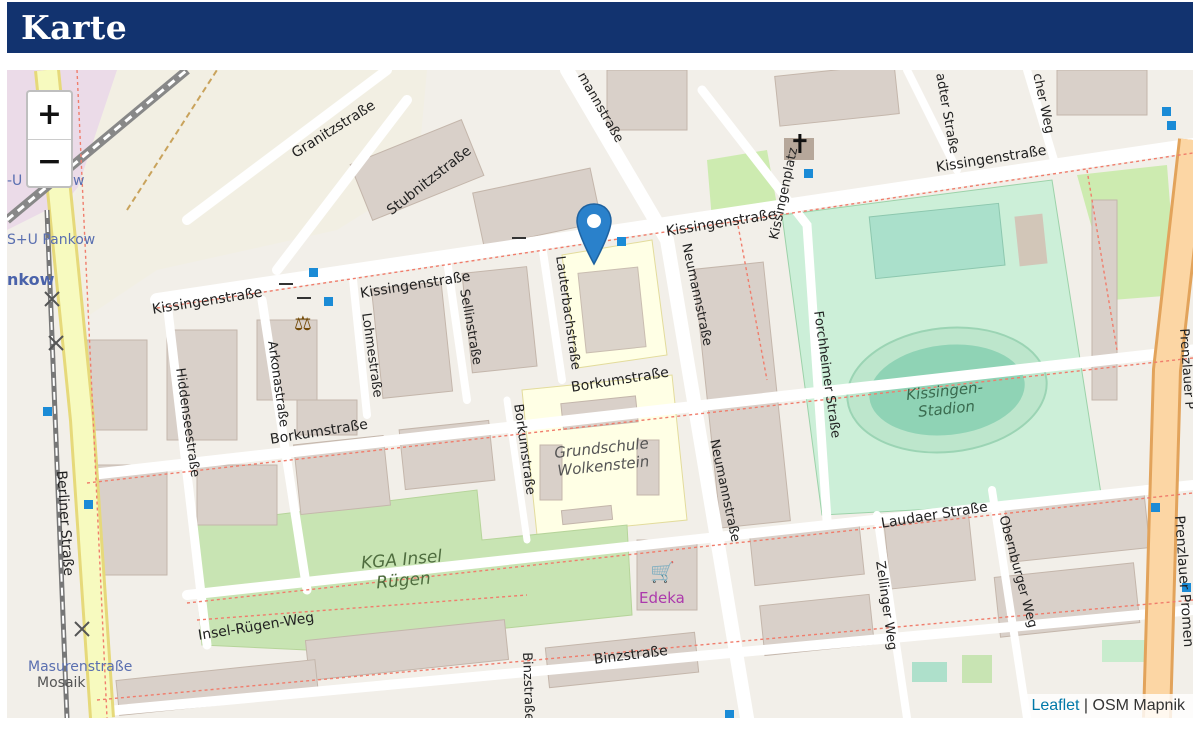 The width and height of the screenshot is (1200, 729). Describe the element at coordinates (80, 667) in the screenshot. I see `station-label: Masurenstraße` at that location.